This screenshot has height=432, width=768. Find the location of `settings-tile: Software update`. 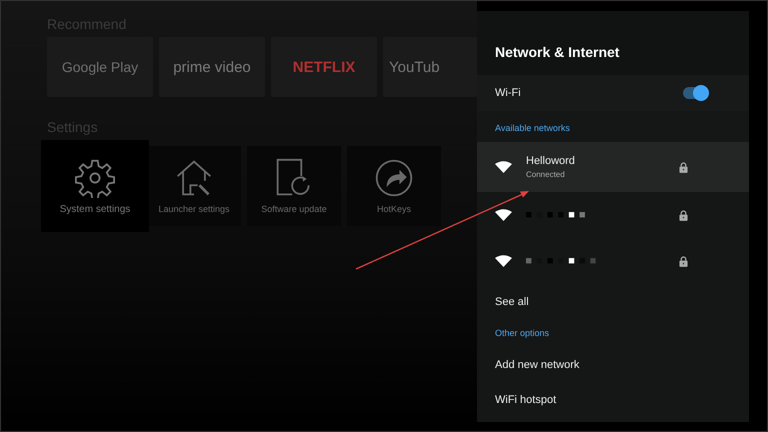

settings-tile: Software update is located at coordinates (294, 186).